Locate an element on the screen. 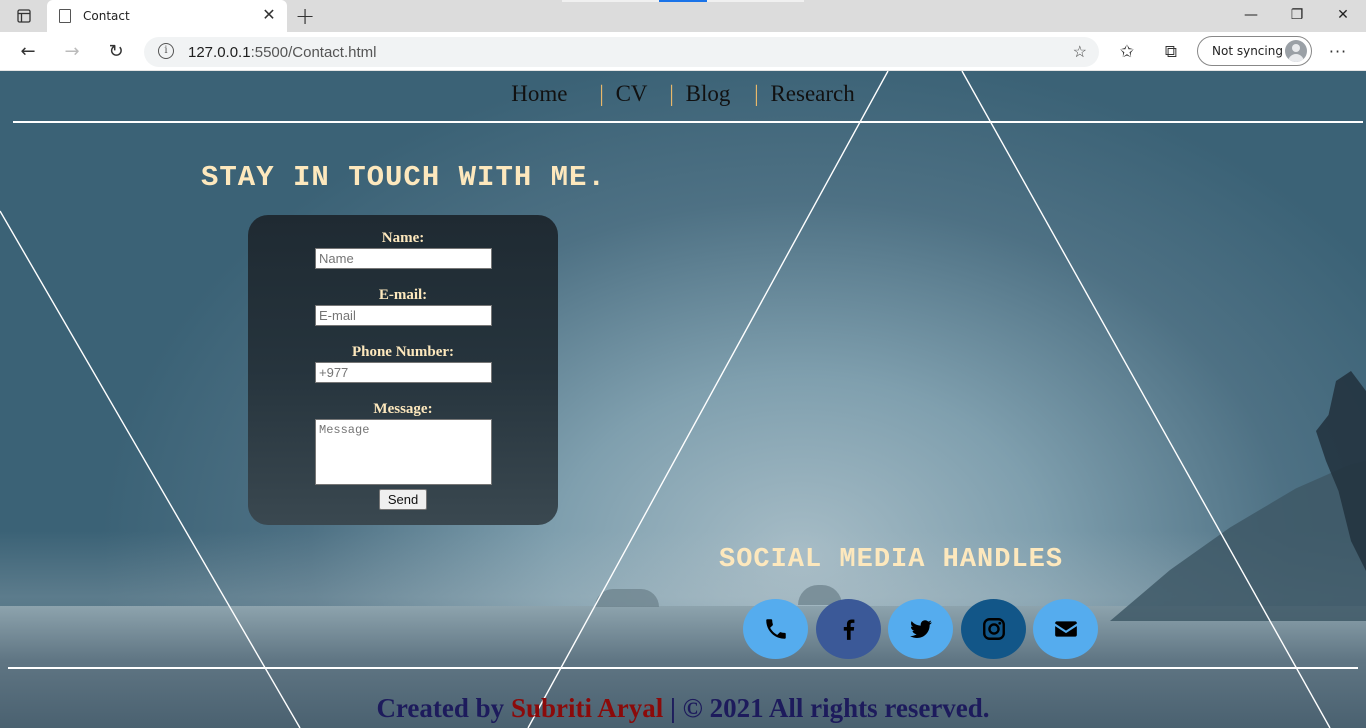 This screenshot has width=1366, height=728. email-icon is located at coordinates (1065, 629).